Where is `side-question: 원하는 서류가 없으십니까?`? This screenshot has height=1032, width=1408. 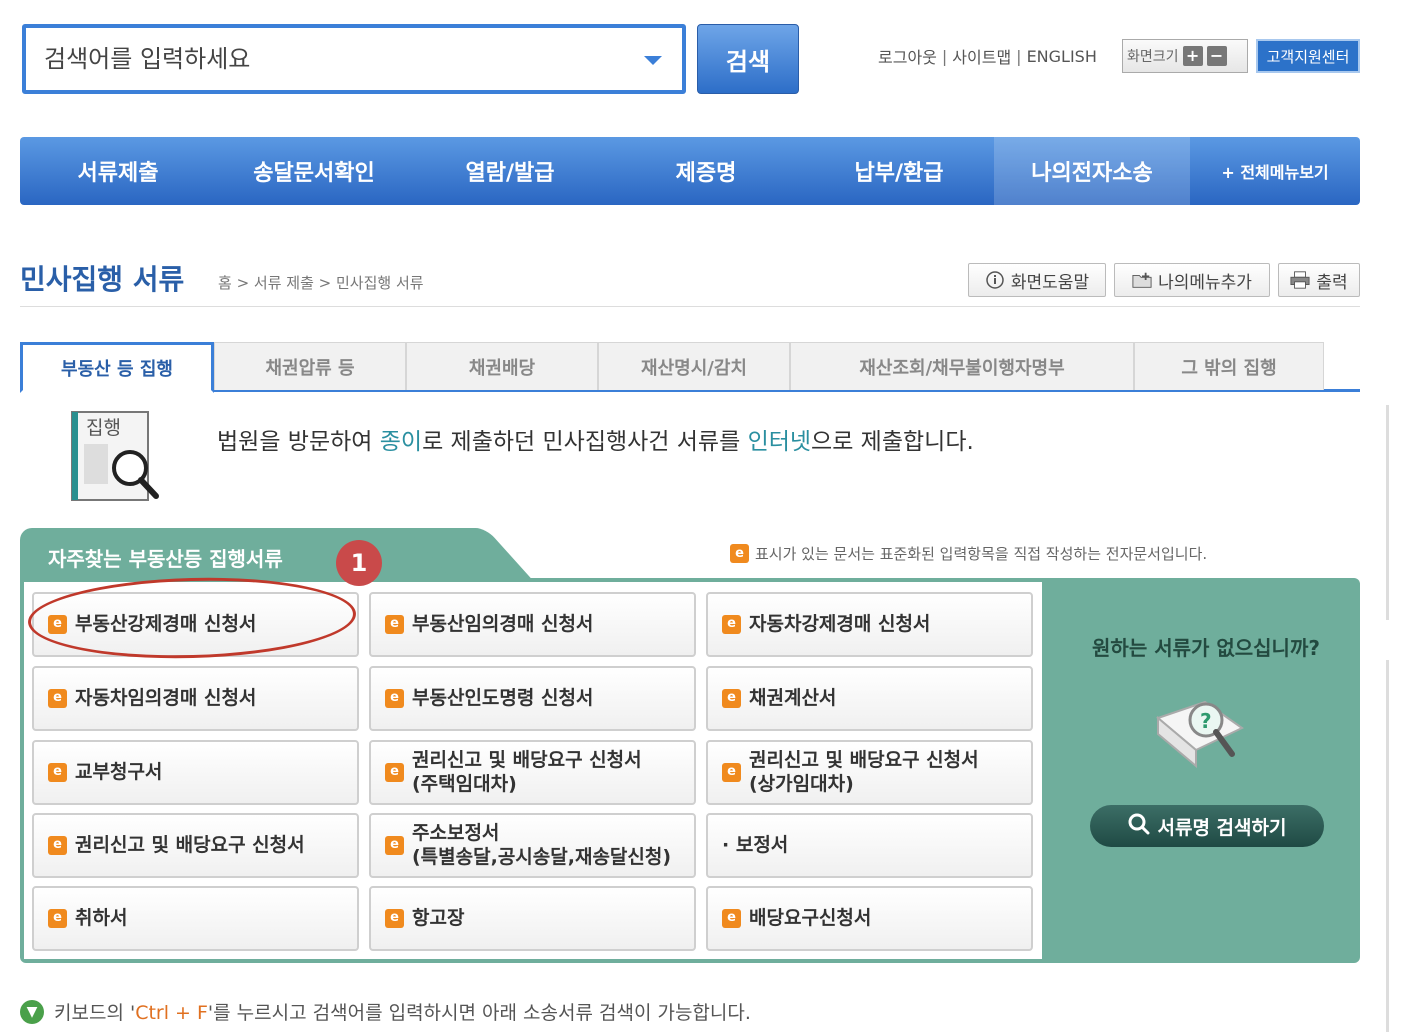
side-question: 원하는 서류가 없으십니까? is located at coordinates (1206, 648).